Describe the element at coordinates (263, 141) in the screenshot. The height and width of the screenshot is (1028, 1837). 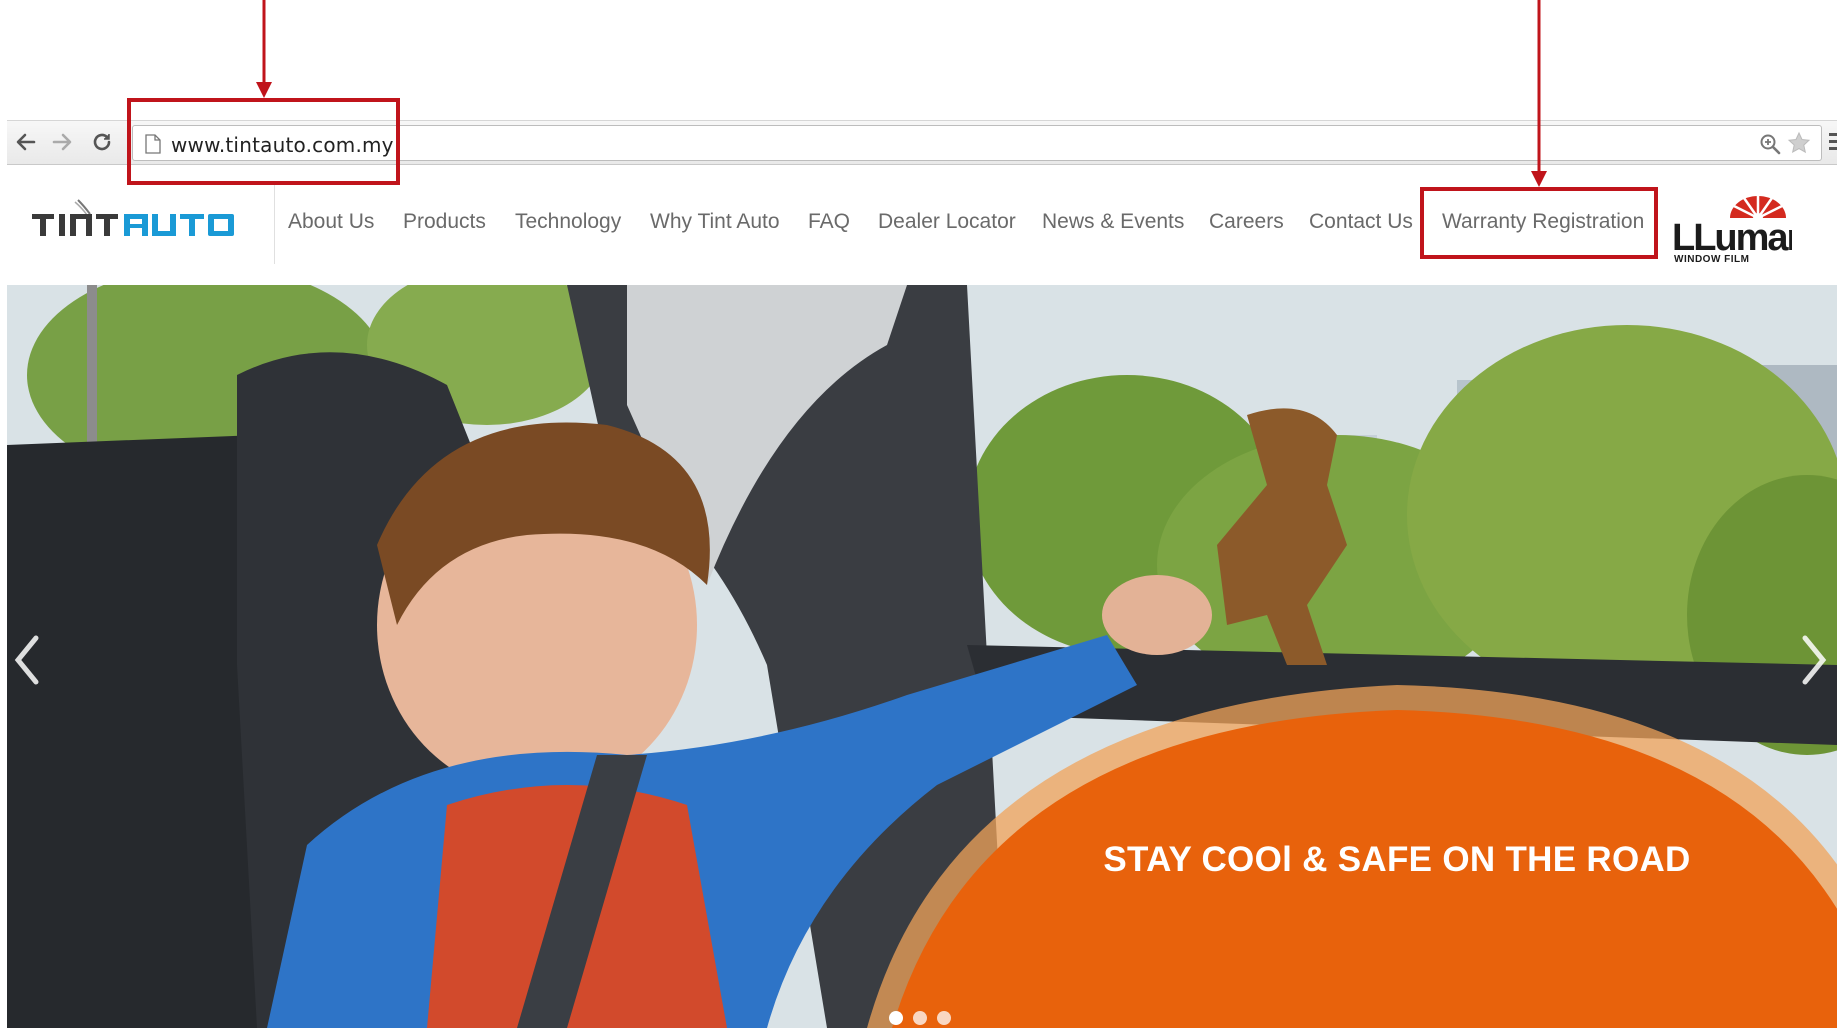
I see `annotation-box-url` at that location.